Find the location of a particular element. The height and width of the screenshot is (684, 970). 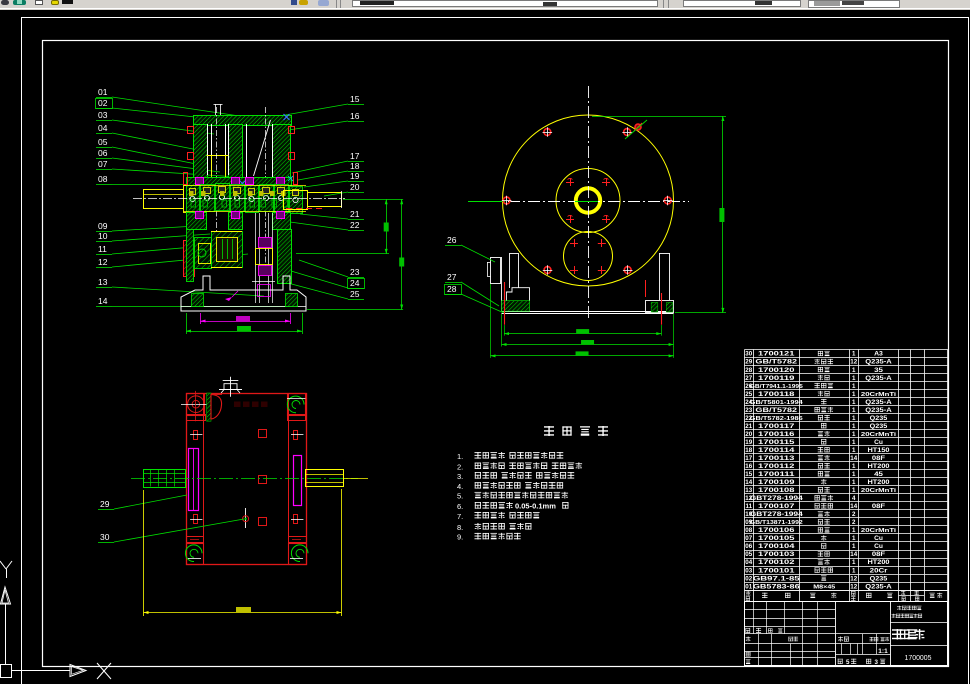

svg-text: 10 is located at coordinates (103, 236).